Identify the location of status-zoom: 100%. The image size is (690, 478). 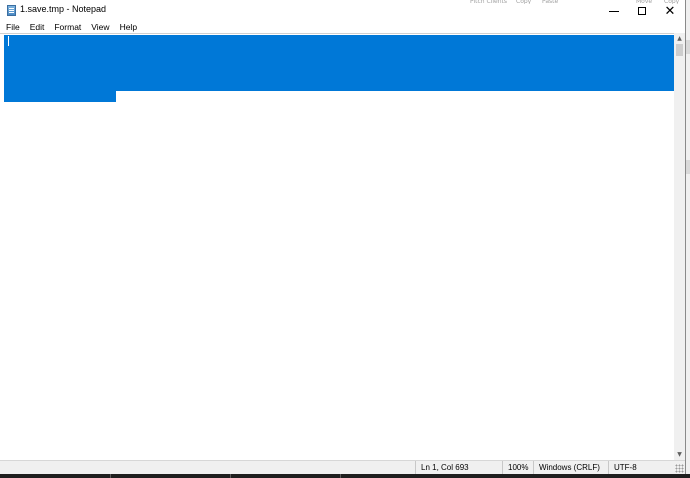
(517, 467).